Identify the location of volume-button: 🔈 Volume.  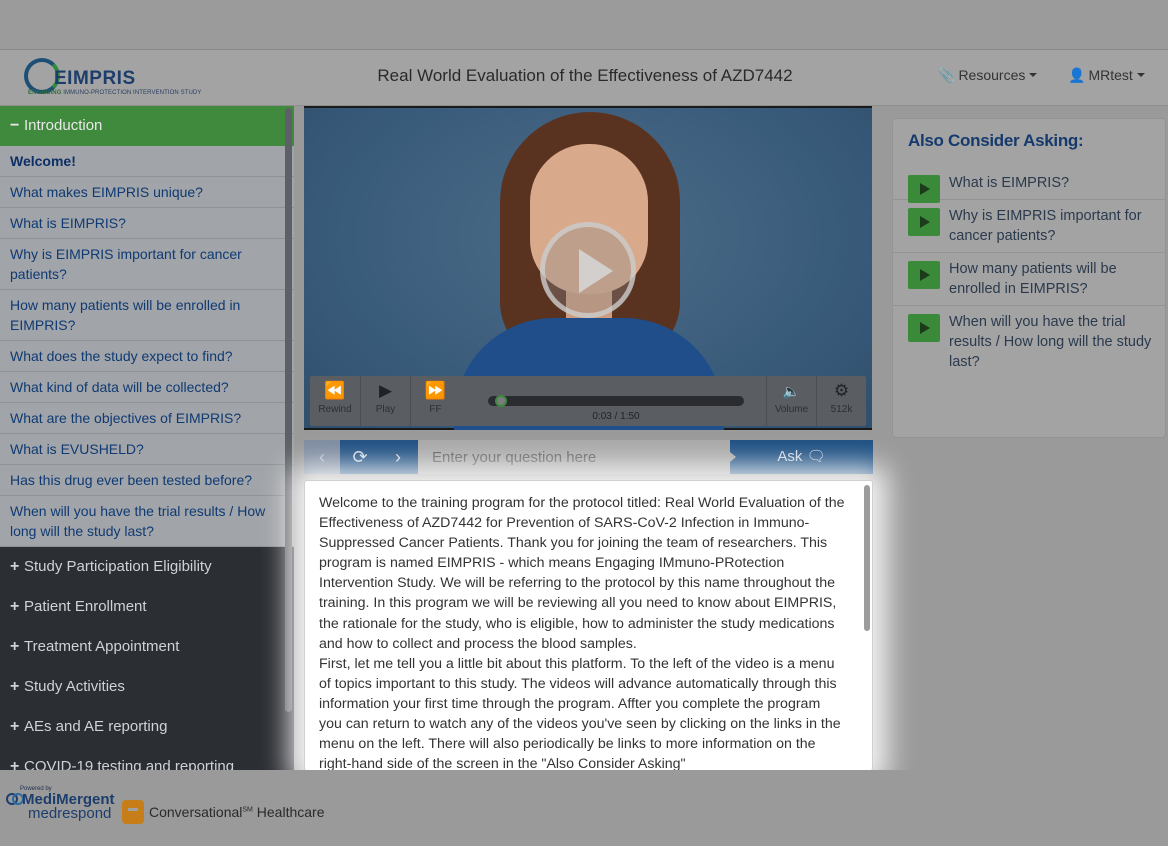
(791, 401).